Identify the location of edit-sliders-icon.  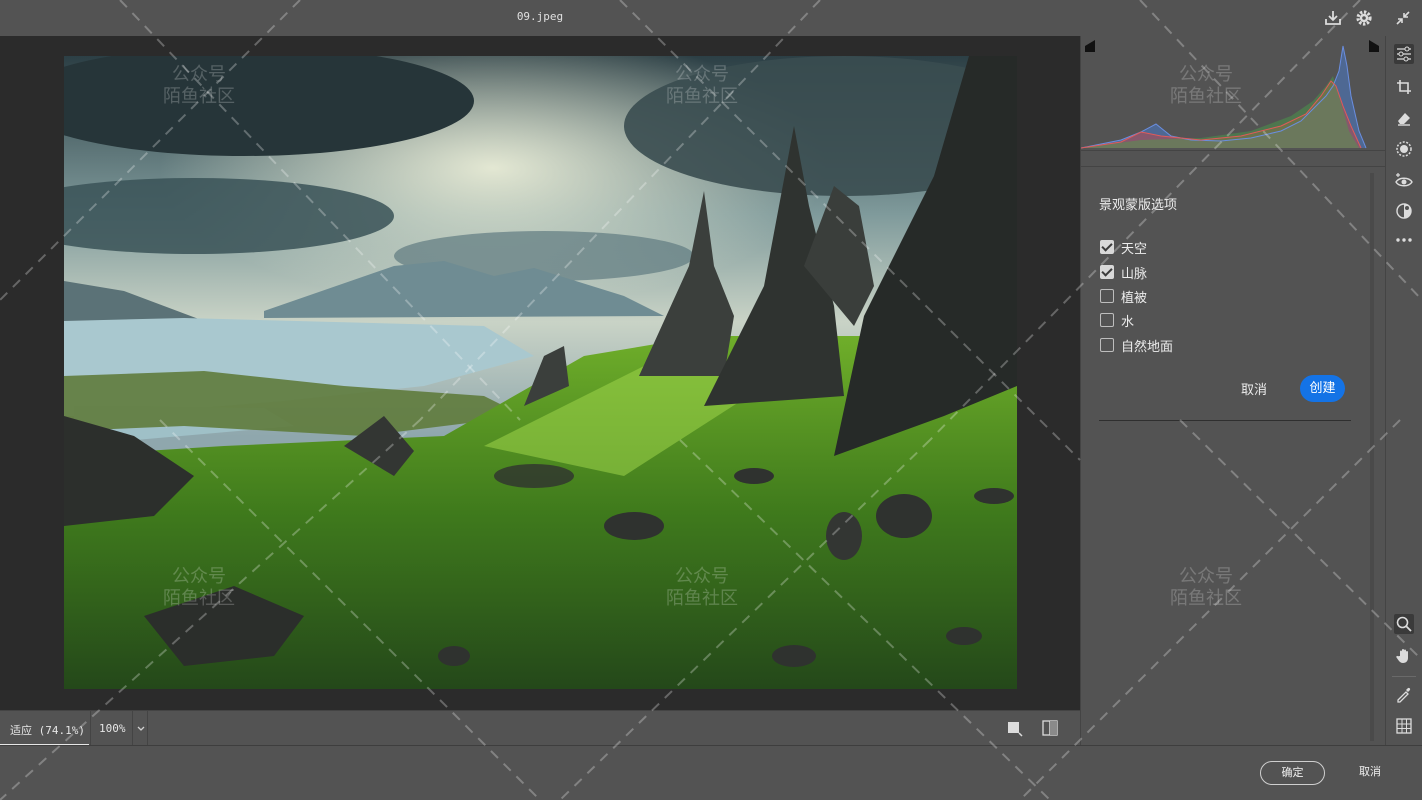
(1404, 54).